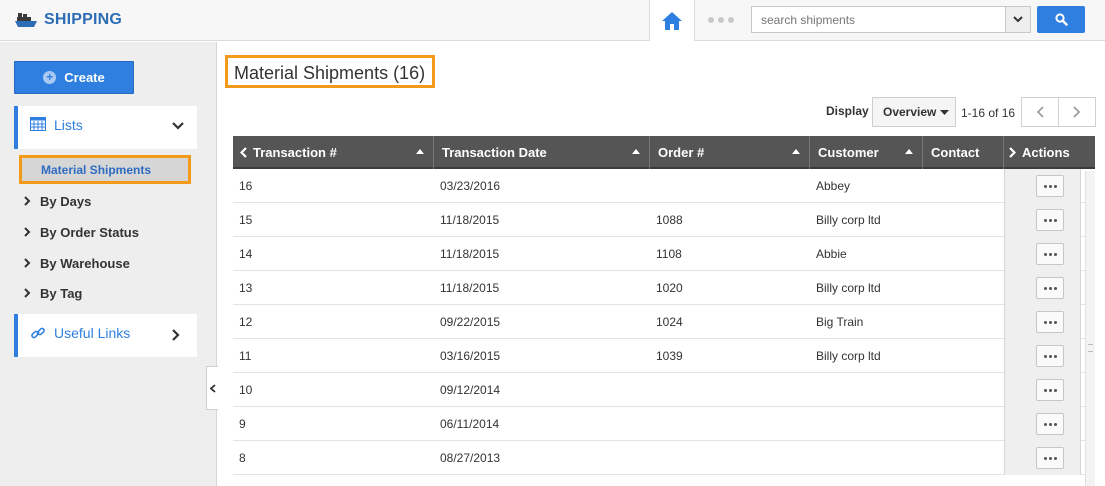  I want to click on chevron-down-icon, so click(178, 126).